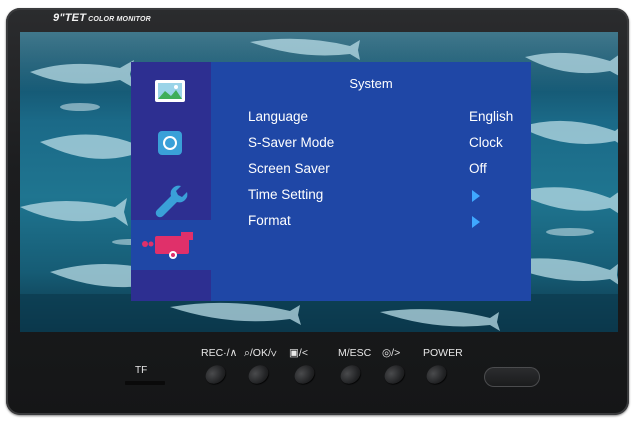 The image size is (635, 421). I want to click on category-system, so click(171, 245).